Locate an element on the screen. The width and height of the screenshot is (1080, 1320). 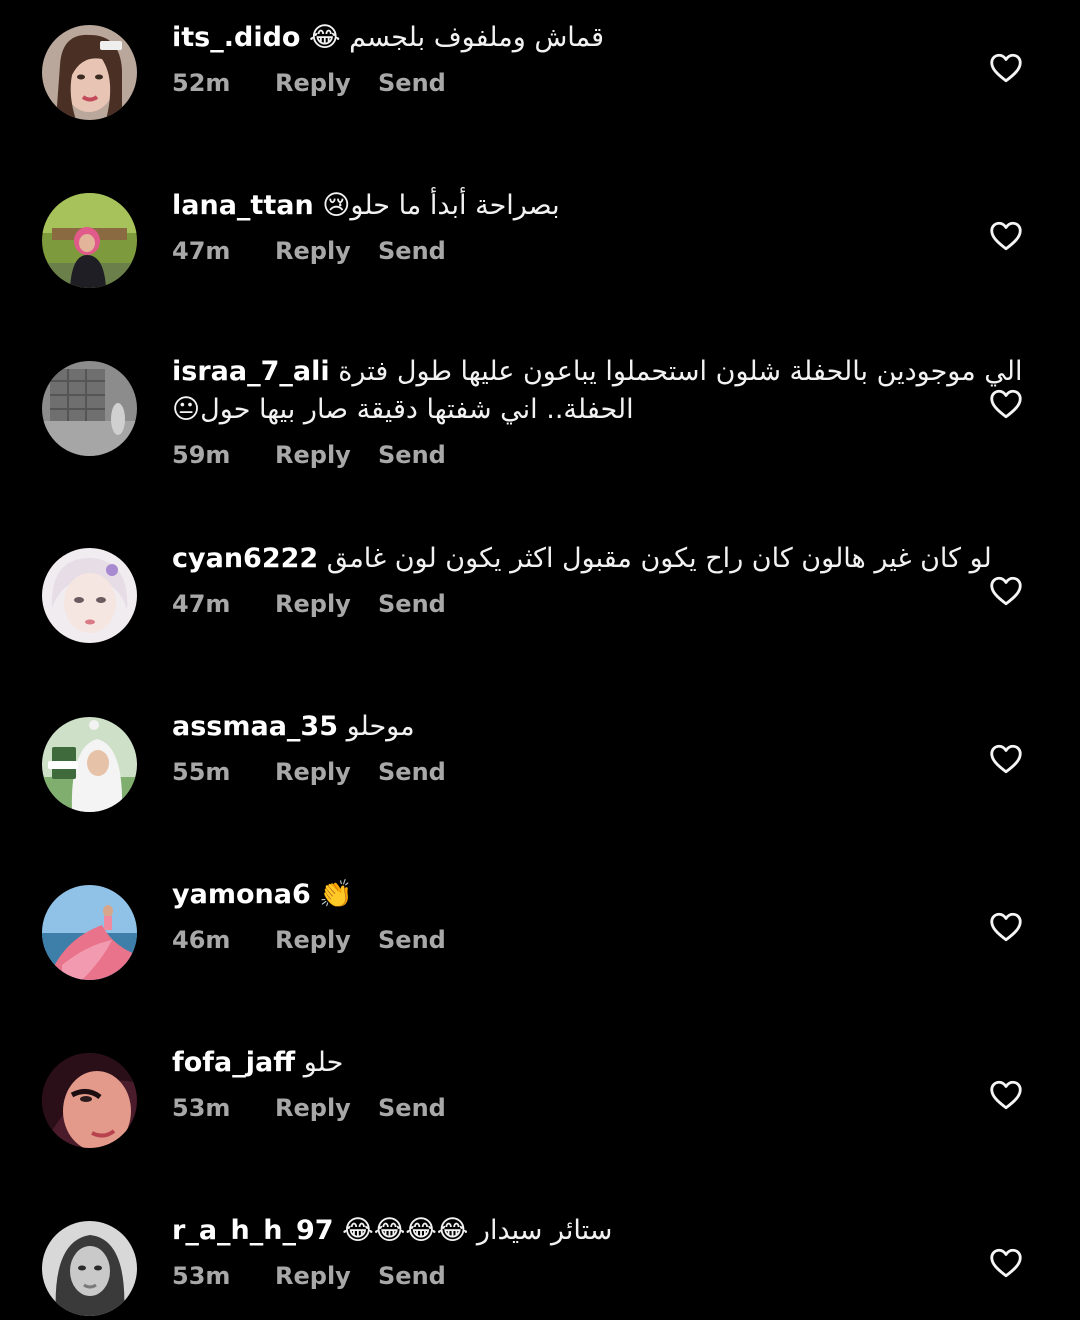
comment-text-line-2: الحفلة.. اني شفتها دقيقة صار بيها حول😐 is located at coordinates (403, 409).